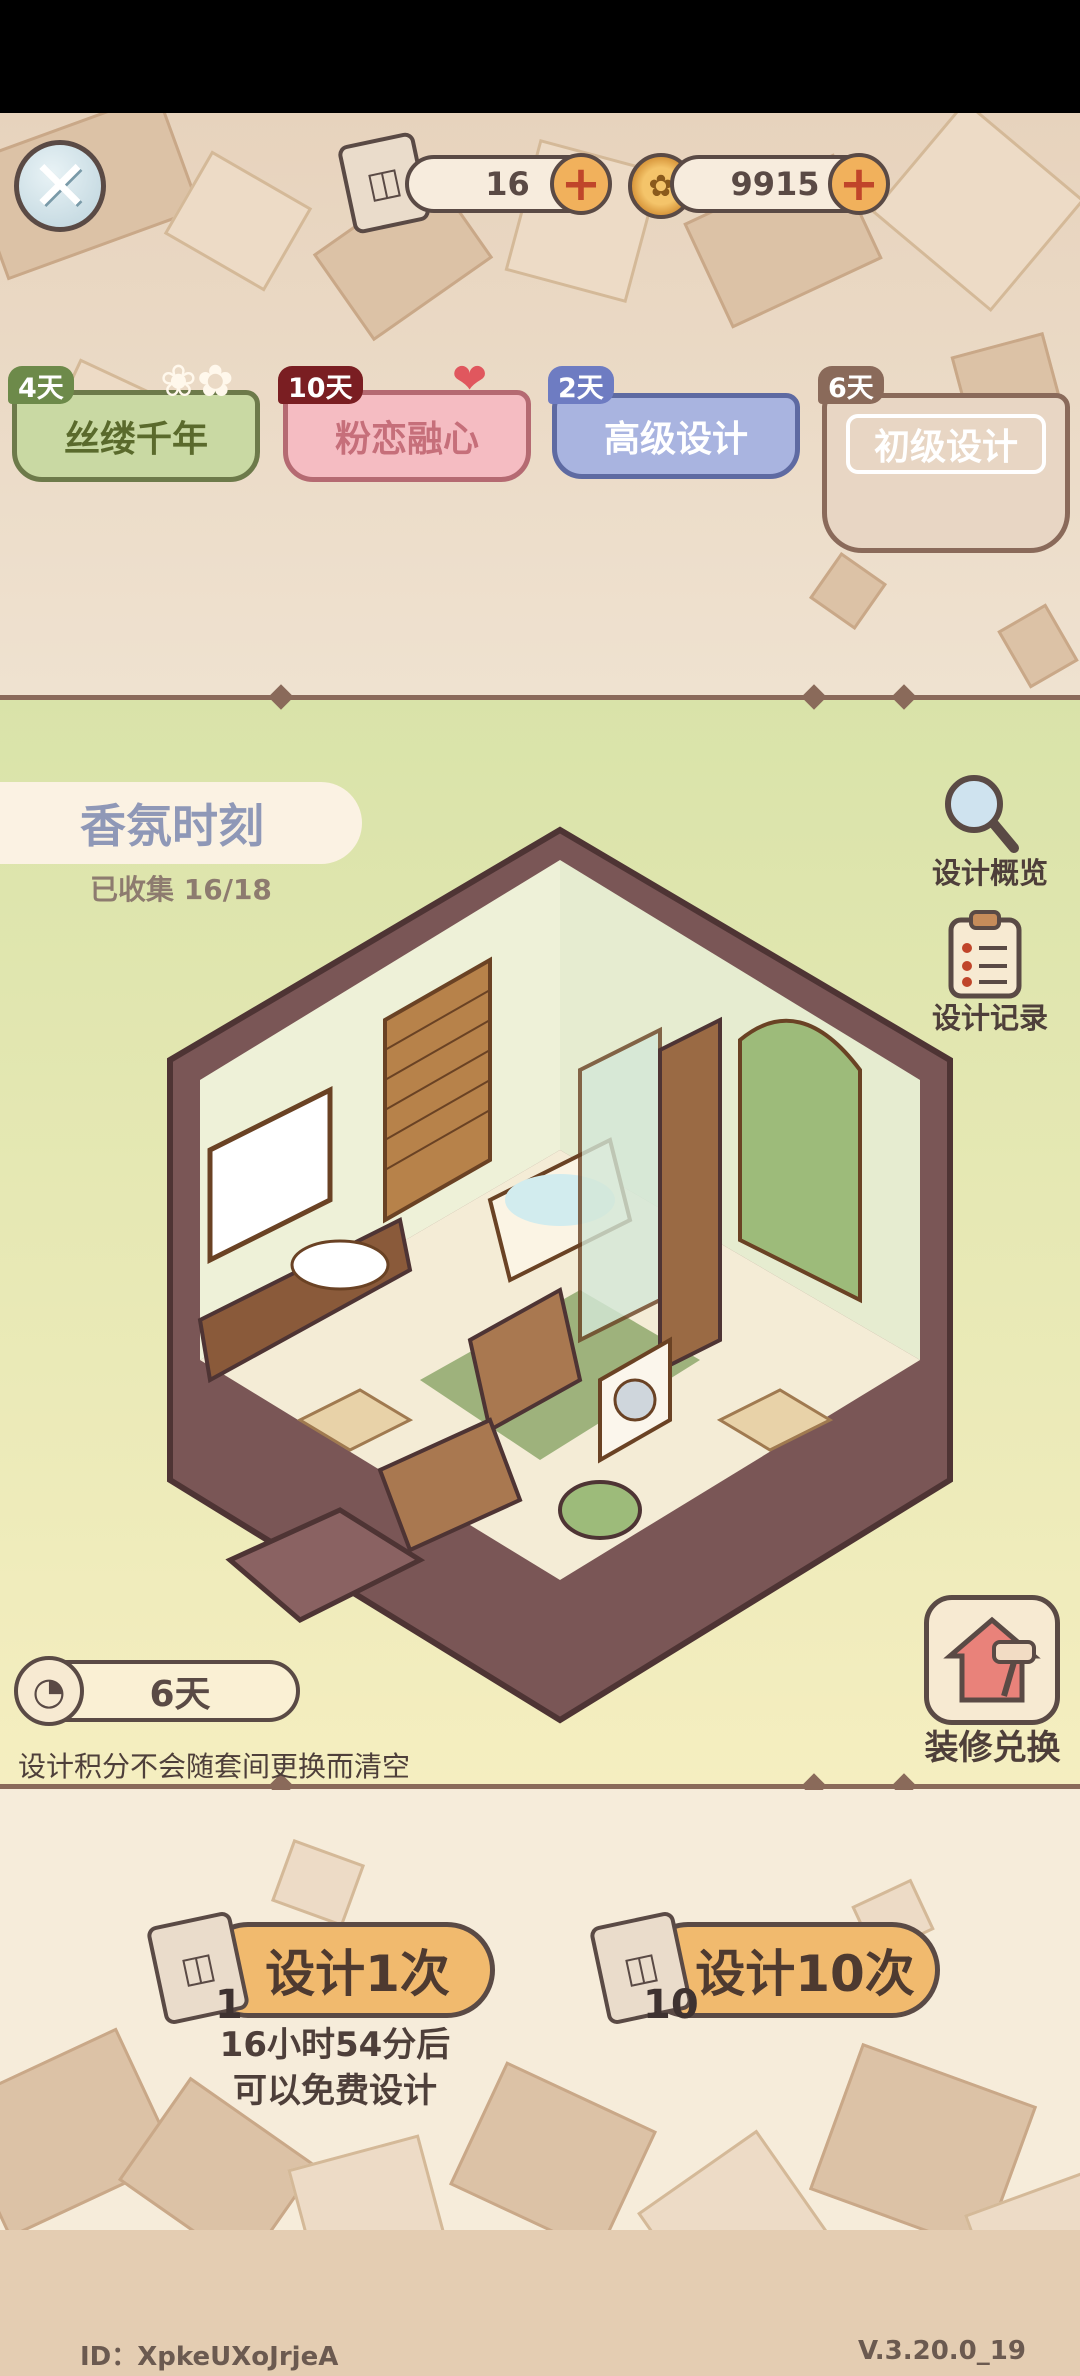 The image size is (1080, 2376). I want to click on washer-door, so click(635, 1400).